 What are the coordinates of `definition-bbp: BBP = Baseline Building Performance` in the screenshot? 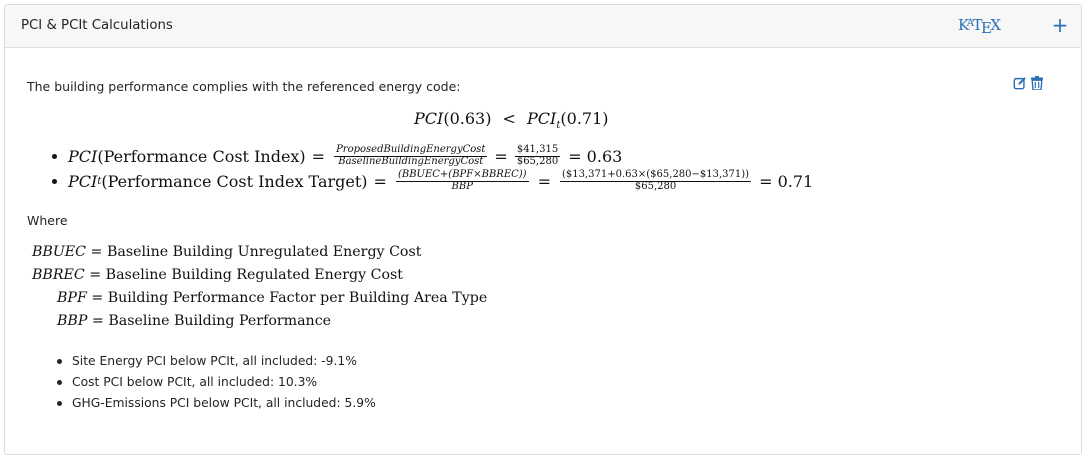 It's located at (194, 321).